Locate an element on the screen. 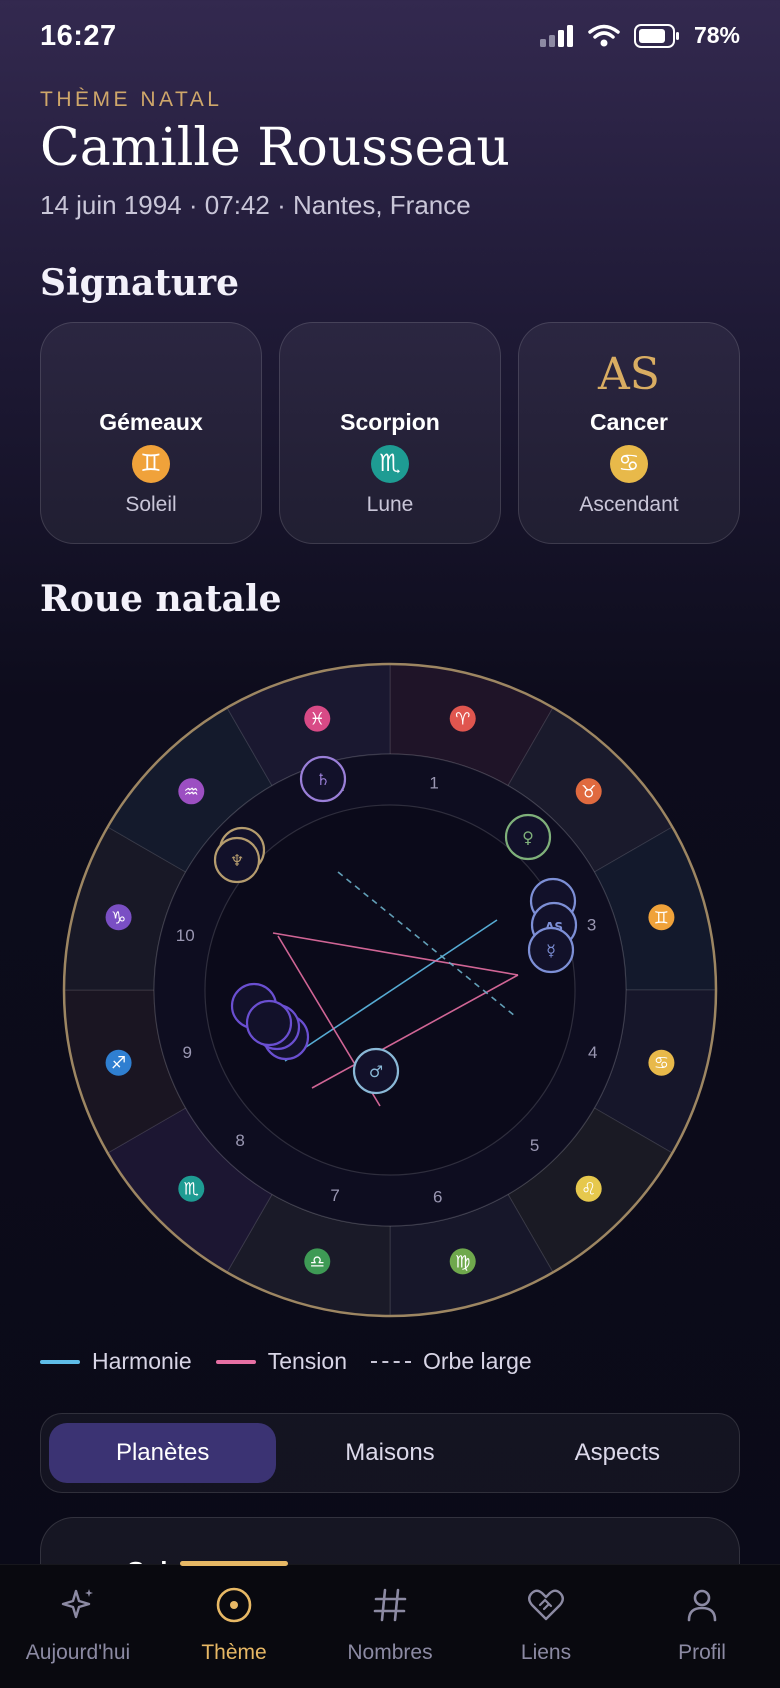 The width and height of the screenshot is (780, 1688). nav-item-profile: Profil is located at coordinates (702, 1626).